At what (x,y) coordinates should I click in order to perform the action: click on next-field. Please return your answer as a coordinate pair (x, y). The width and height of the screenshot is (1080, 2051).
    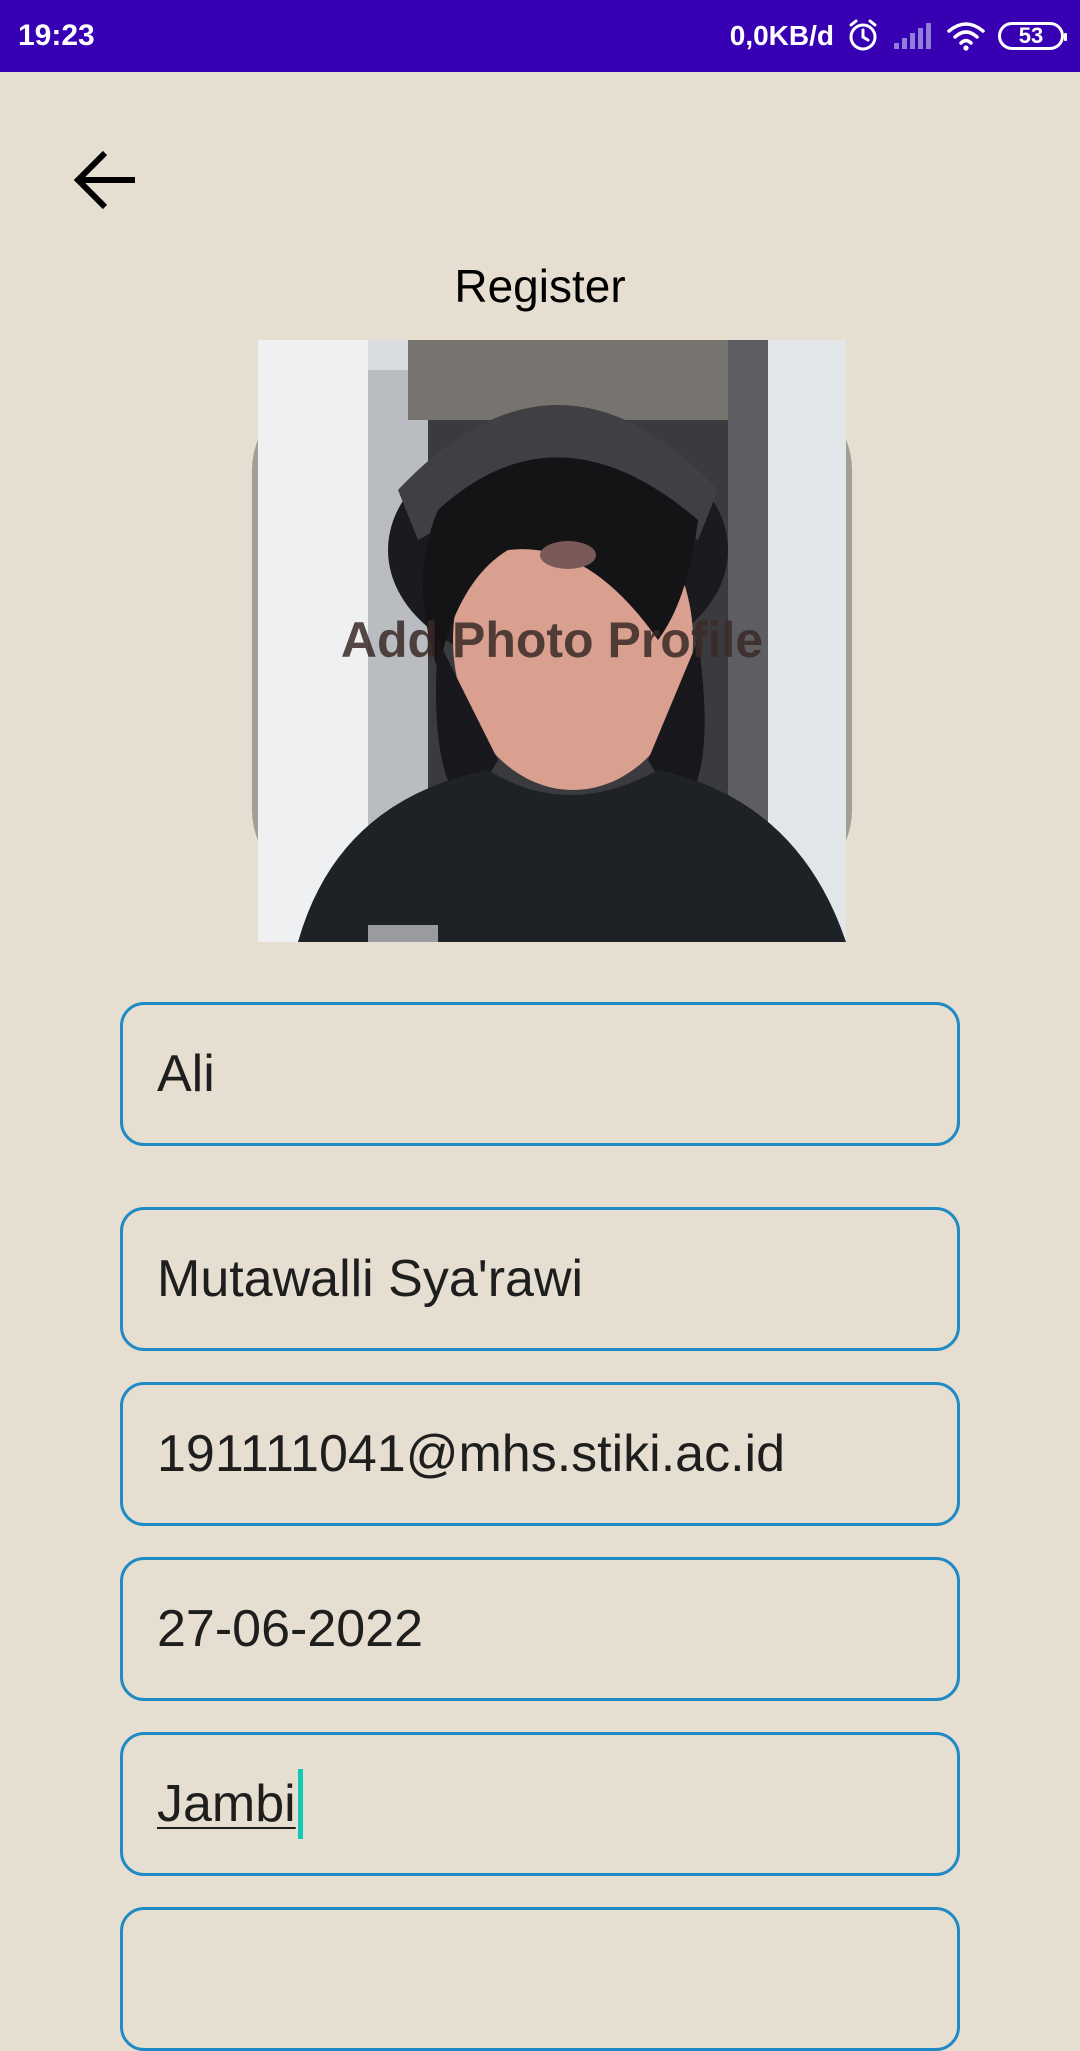
    Looking at the image, I should click on (540, 1979).